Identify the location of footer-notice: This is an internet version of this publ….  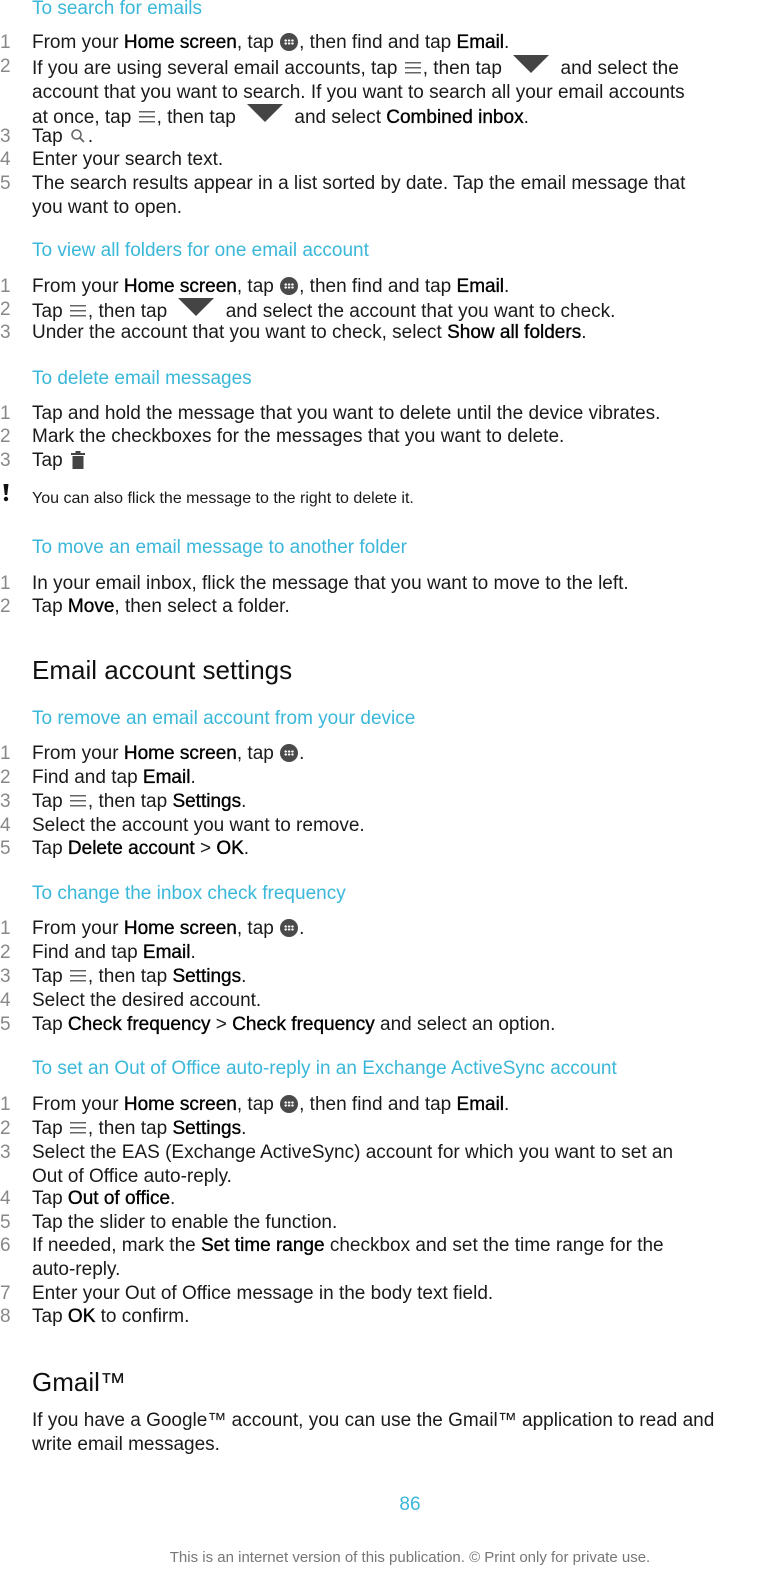
(410, 1557).